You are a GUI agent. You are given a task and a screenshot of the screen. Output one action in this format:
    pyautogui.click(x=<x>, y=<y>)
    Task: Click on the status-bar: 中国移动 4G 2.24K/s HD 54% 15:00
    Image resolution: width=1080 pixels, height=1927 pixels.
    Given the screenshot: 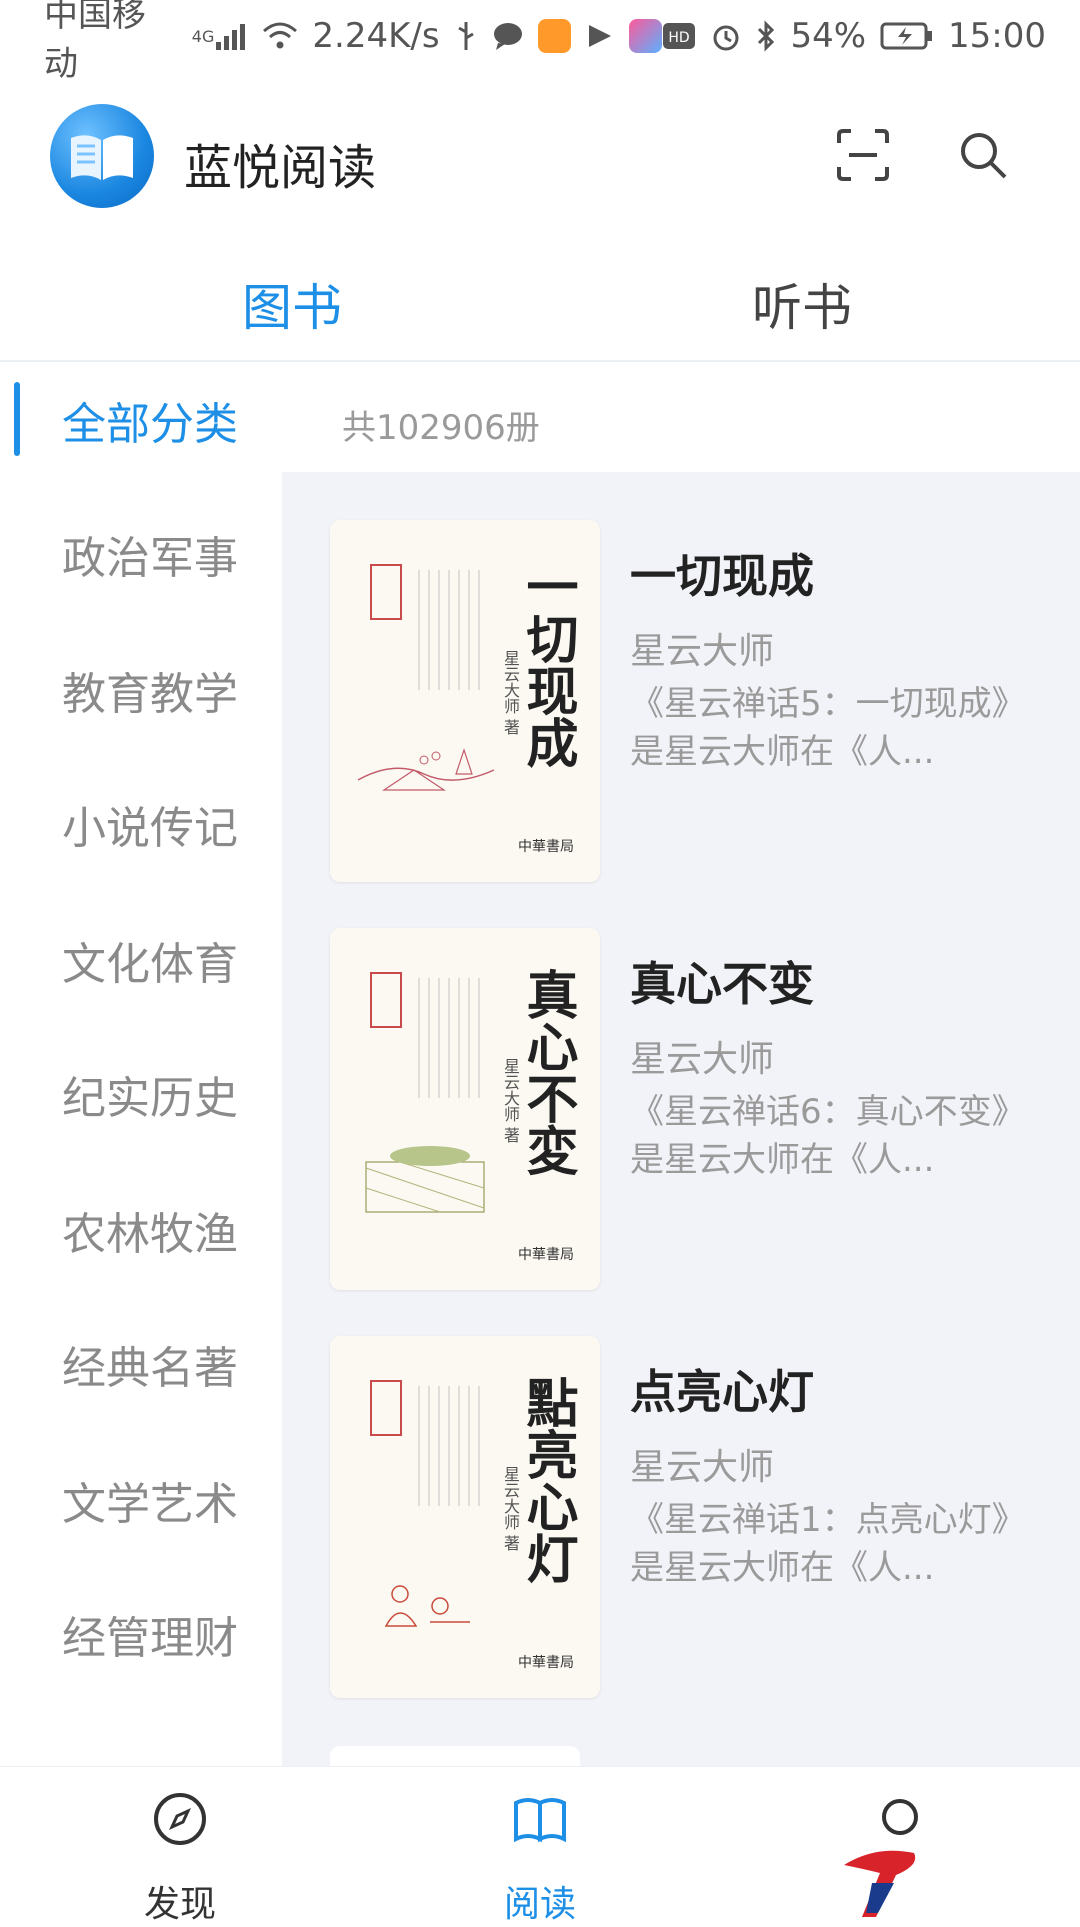 What is the action you would take?
    pyautogui.click(x=540, y=42)
    